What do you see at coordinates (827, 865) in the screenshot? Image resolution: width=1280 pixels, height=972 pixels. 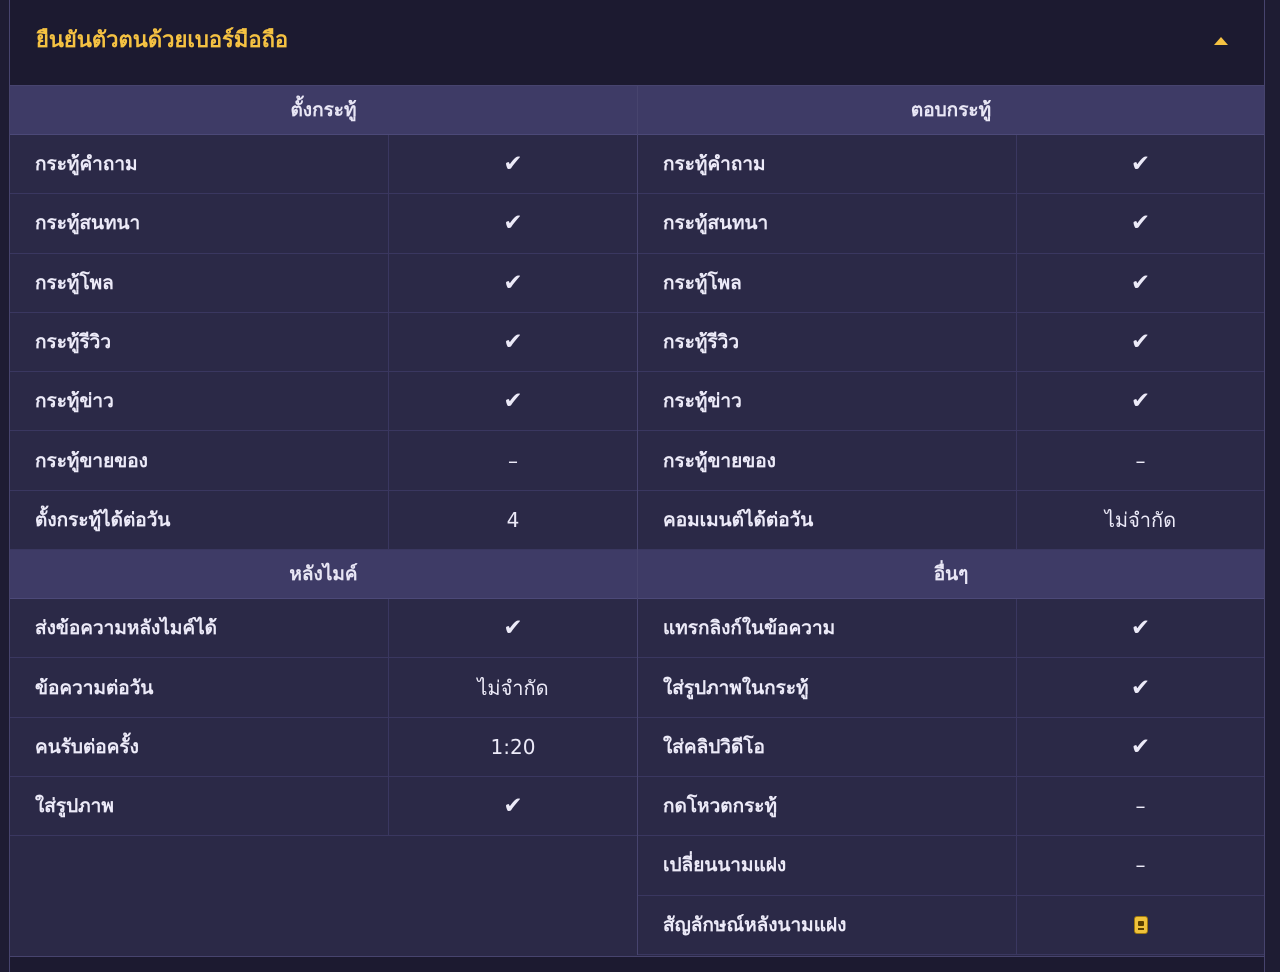 I see `row-label: เปลี่ยนนามแฝง` at bounding box center [827, 865].